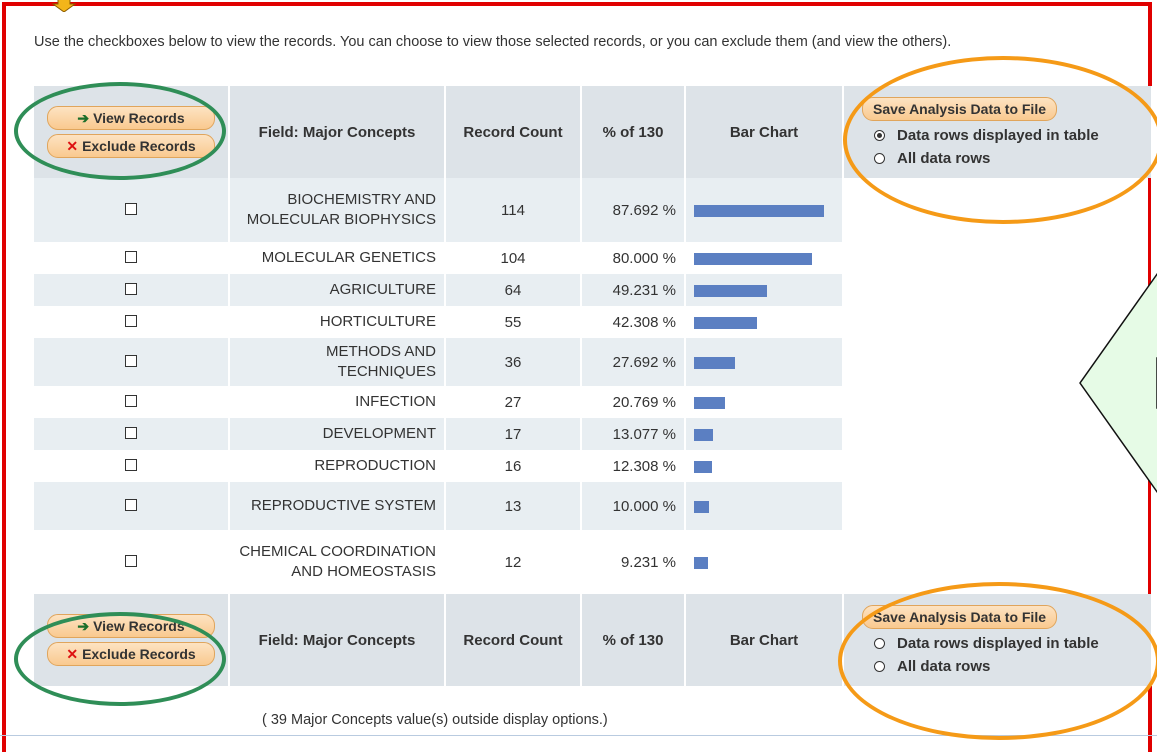  I want to click on record-count: 104, so click(513, 258).